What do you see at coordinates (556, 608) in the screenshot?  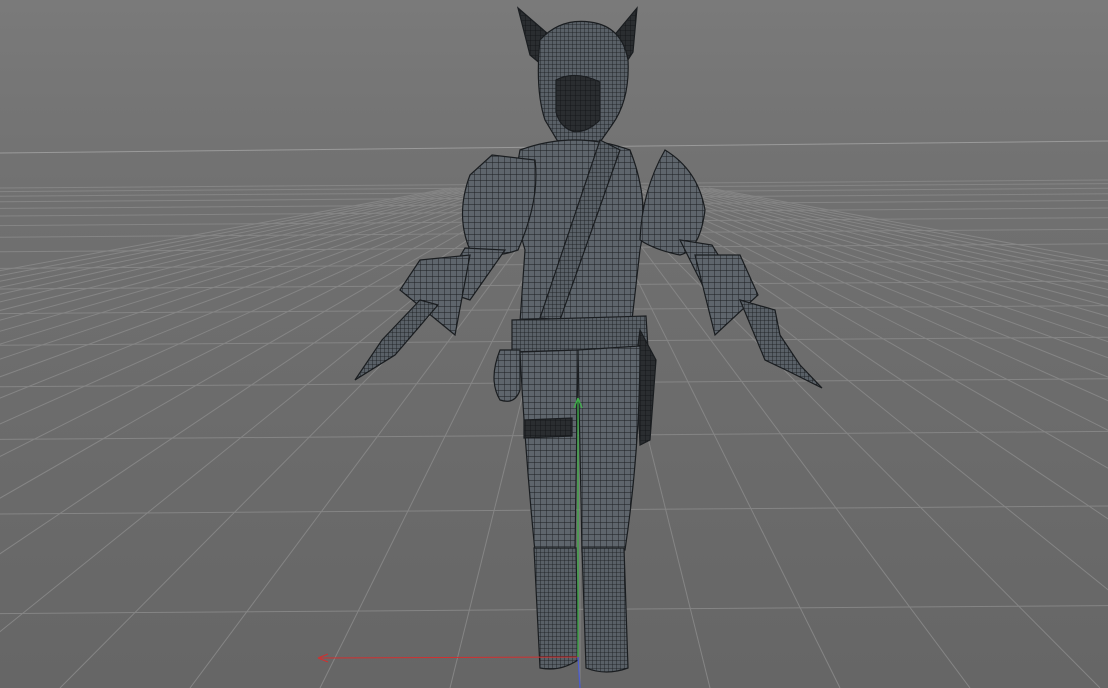 I see `left-boot` at bounding box center [556, 608].